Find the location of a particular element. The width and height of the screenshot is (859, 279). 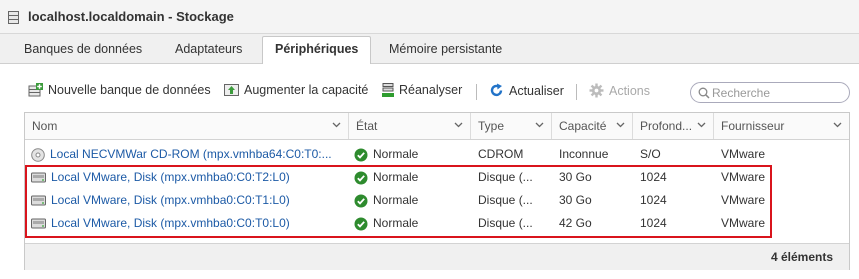

actions-button: Actions is located at coordinates (619, 90).